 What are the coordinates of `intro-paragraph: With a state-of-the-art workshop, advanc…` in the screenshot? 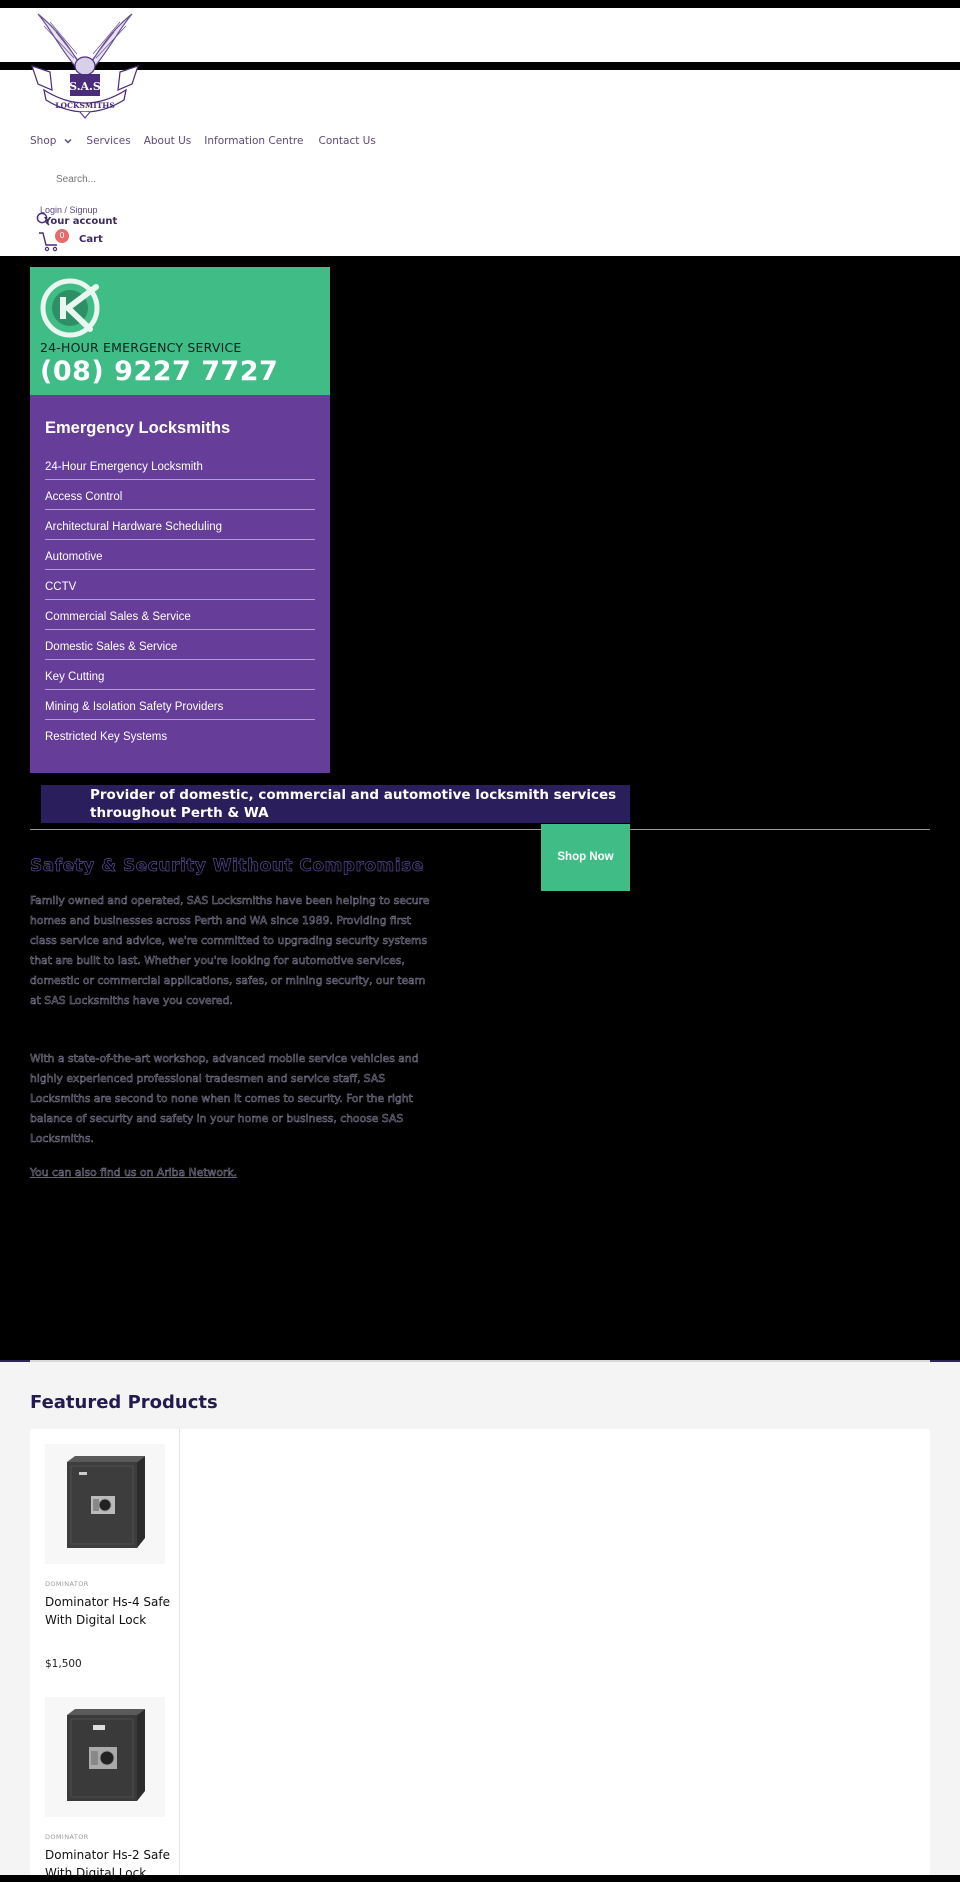 It's located at (224, 1099).